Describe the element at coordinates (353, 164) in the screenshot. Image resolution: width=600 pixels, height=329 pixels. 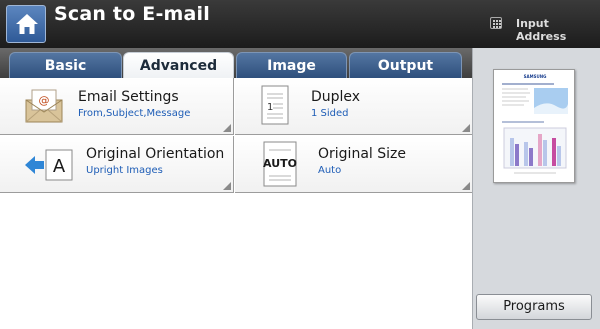
I see `original-size-button: AUTO Original Size Auto` at that location.